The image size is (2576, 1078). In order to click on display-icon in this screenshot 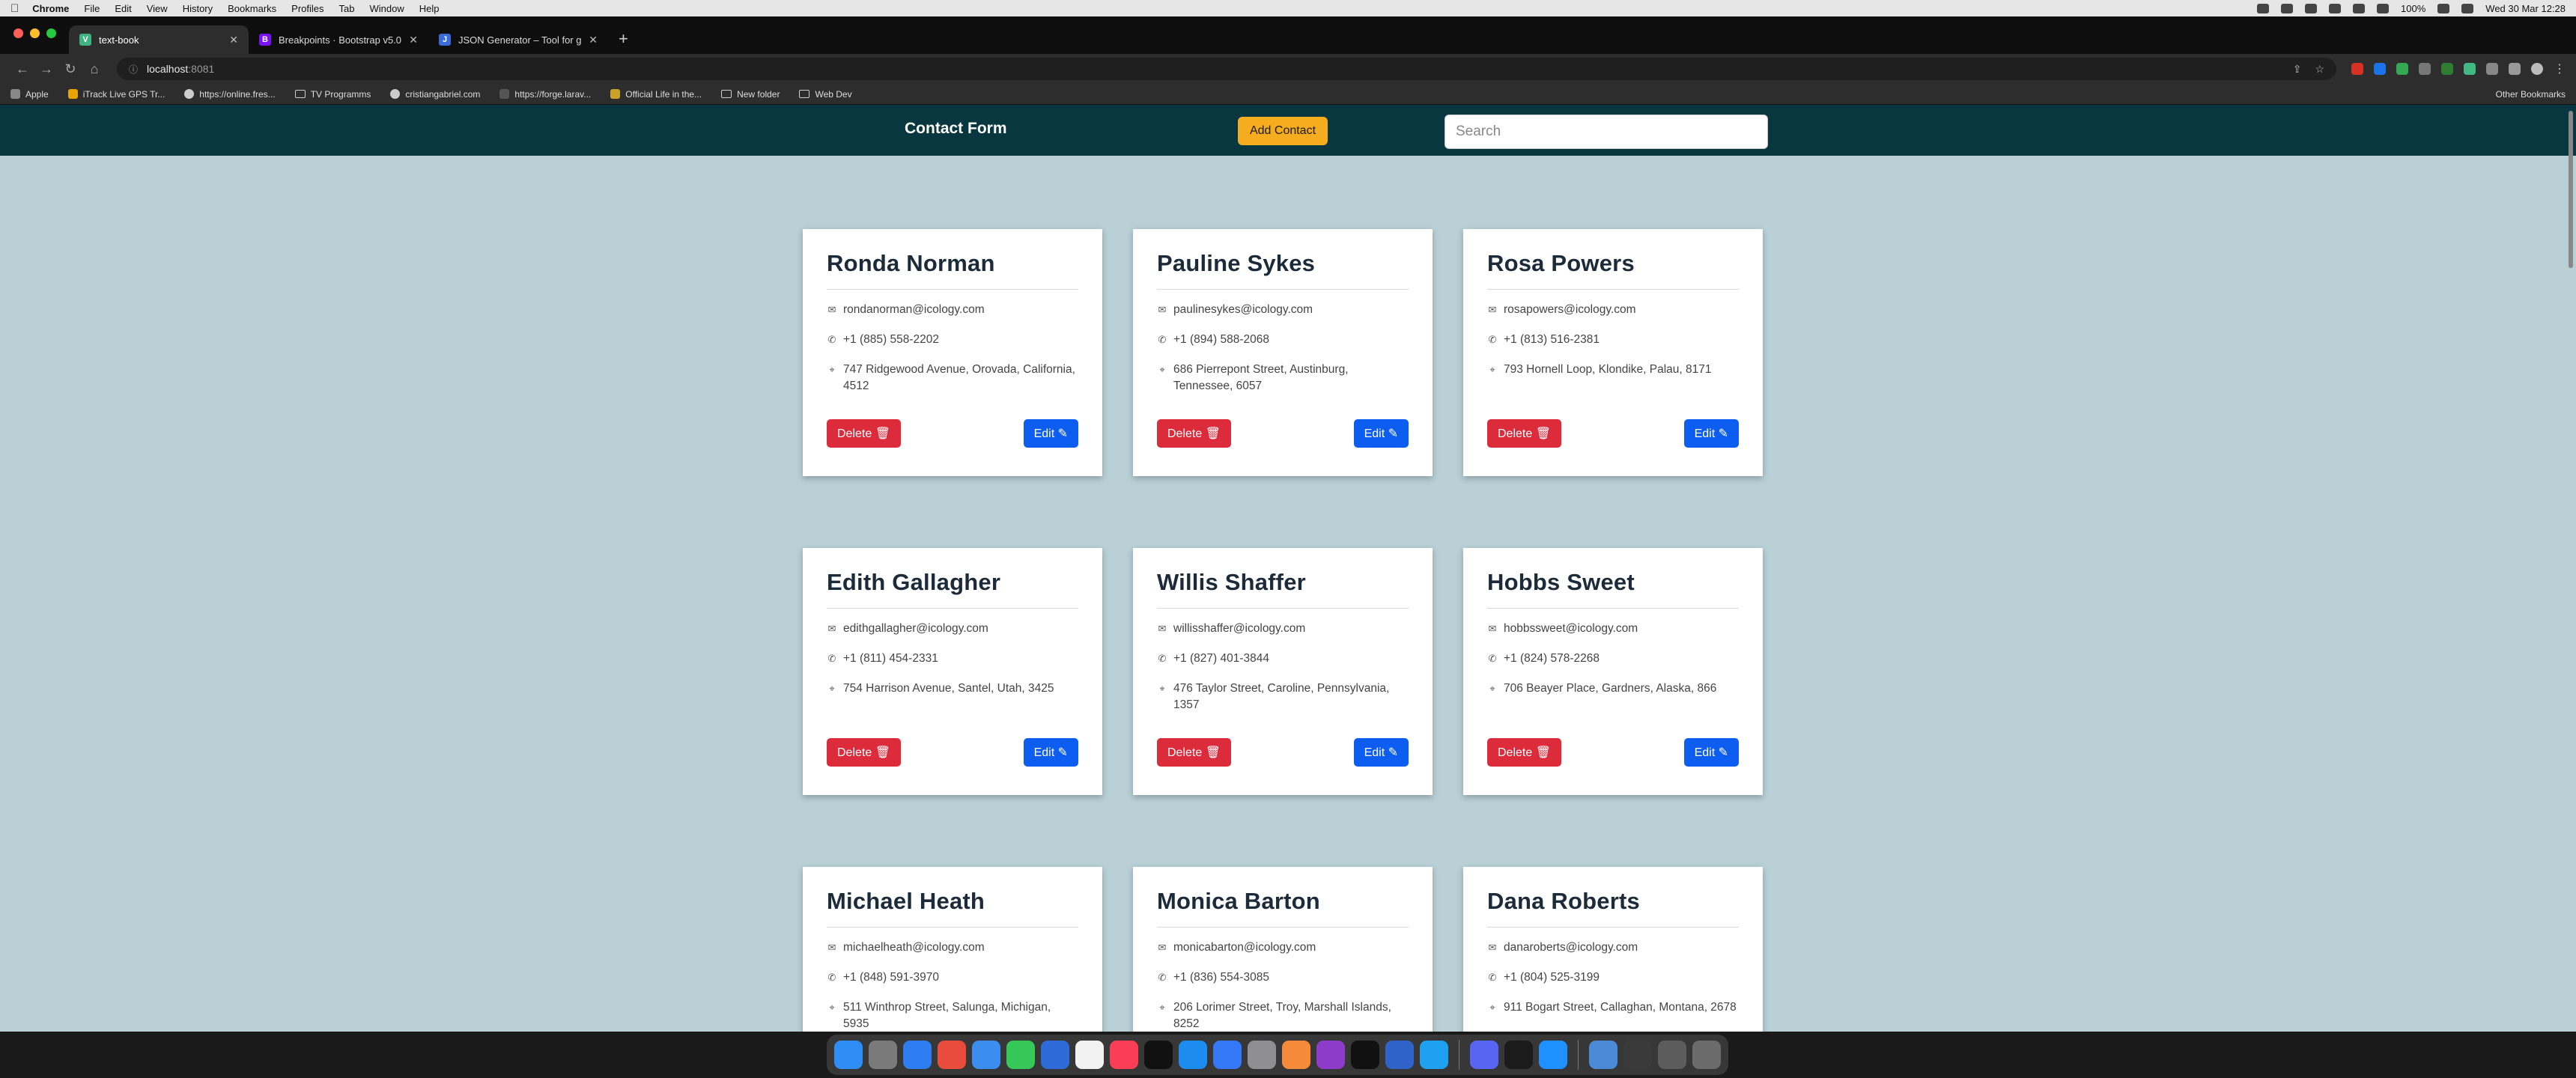, I will do `click(2335, 8)`.